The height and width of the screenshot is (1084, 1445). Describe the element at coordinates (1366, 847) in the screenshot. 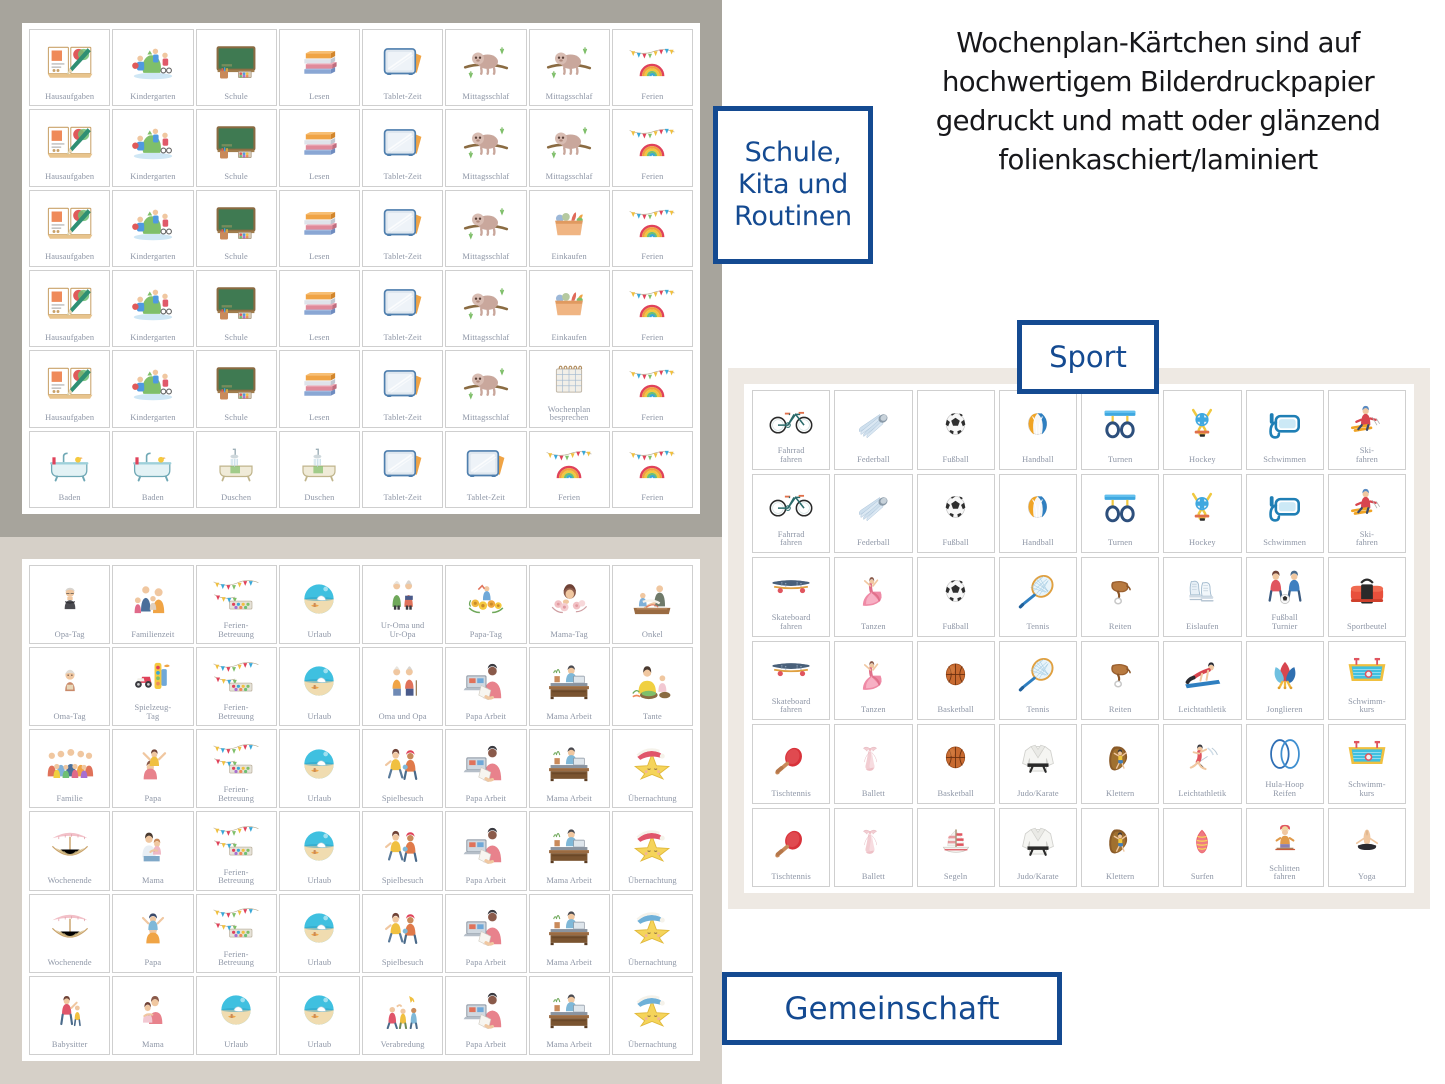

I see `activity-card: Yoga` at that location.